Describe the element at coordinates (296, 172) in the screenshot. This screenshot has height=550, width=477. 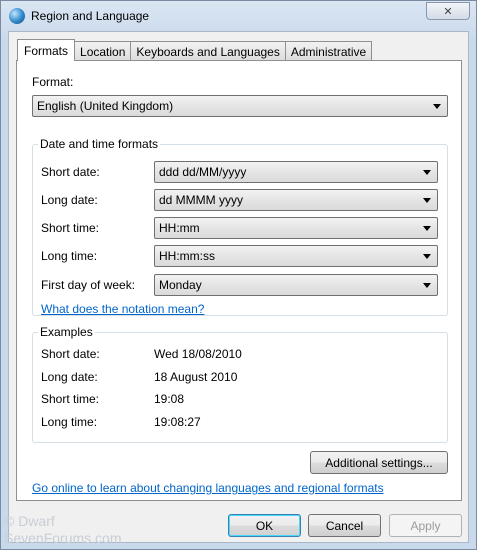
I see `short-date-dropdown: ddd dd/MM/yyyy` at that location.